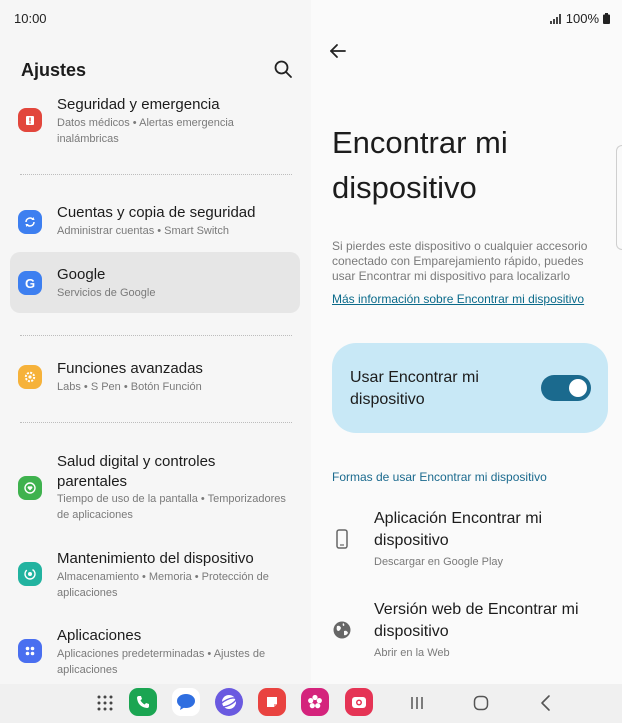 The width and height of the screenshot is (622, 723). What do you see at coordinates (458, 529) in the screenshot?
I see `option-title: Aplicación Encontrar mi dispositivo` at bounding box center [458, 529].